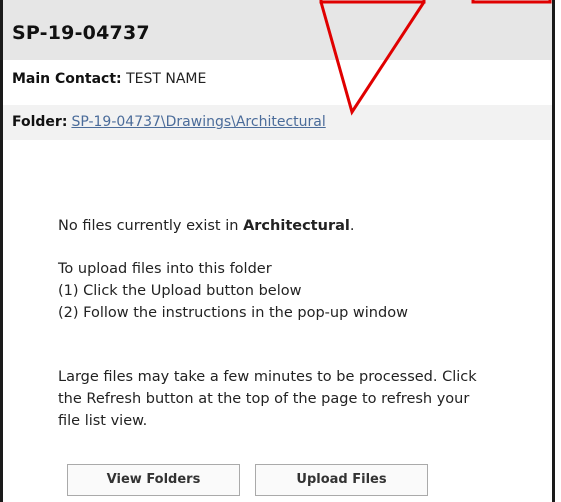 This screenshot has height=502, width=561. I want to click on upload-files-button: Upload Files, so click(341, 480).